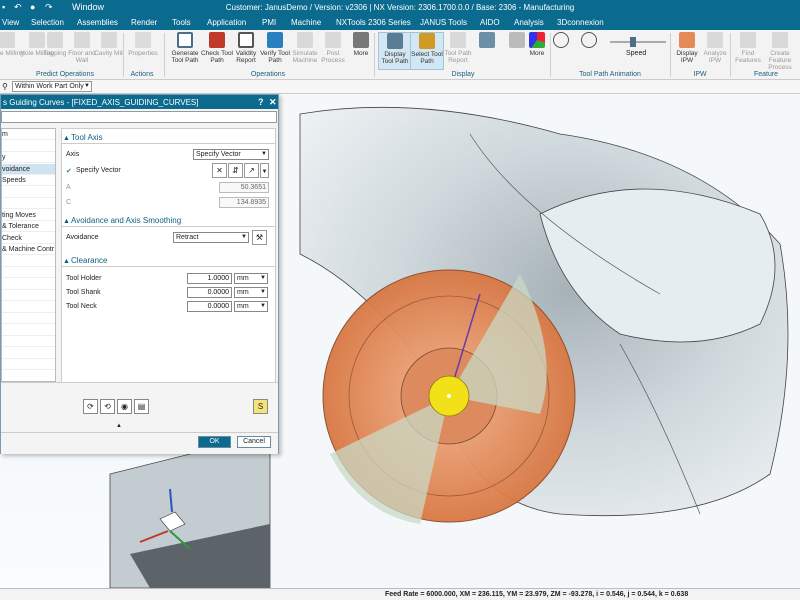 The width and height of the screenshot is (800, 600). I want to click on tool-neck-unit-select: mm ▼, so click(251, 306).